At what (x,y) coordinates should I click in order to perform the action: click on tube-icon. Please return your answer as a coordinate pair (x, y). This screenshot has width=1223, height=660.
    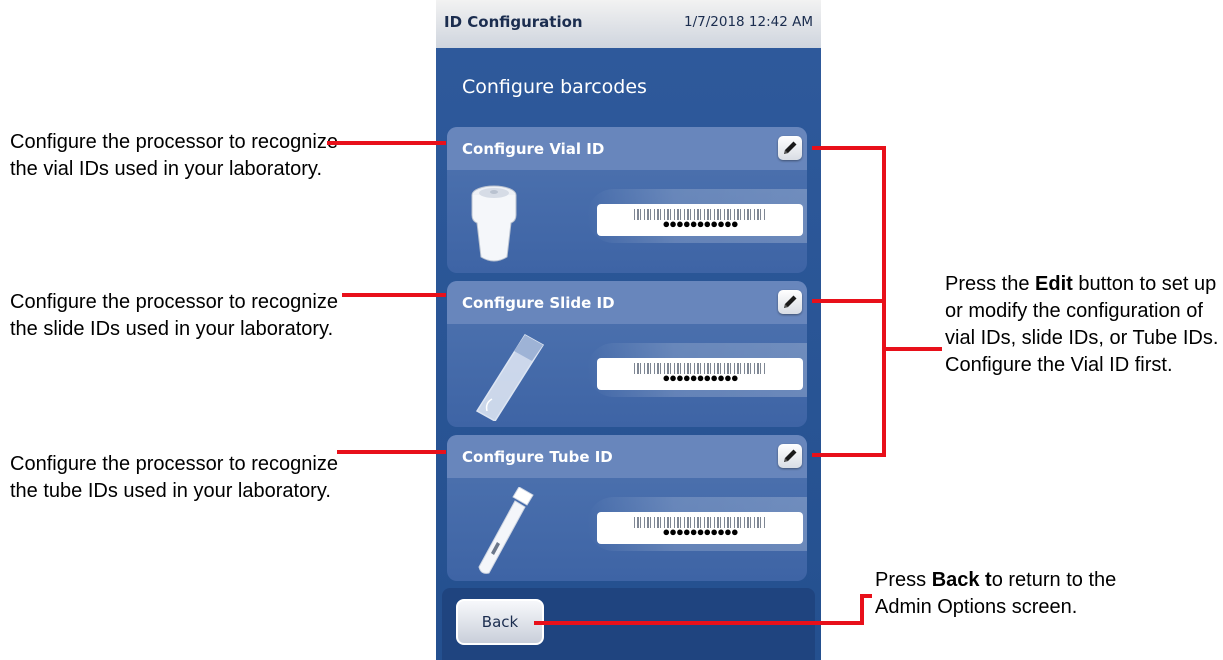
    Looking at the image, I should click on (506, 530).